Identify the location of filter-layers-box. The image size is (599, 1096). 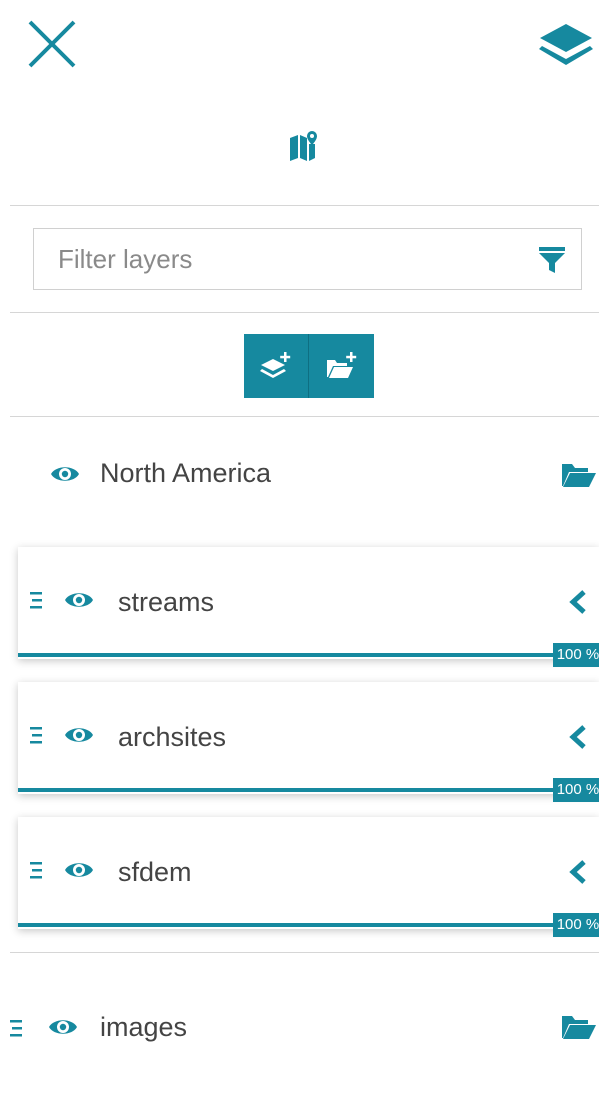
(307, 259).